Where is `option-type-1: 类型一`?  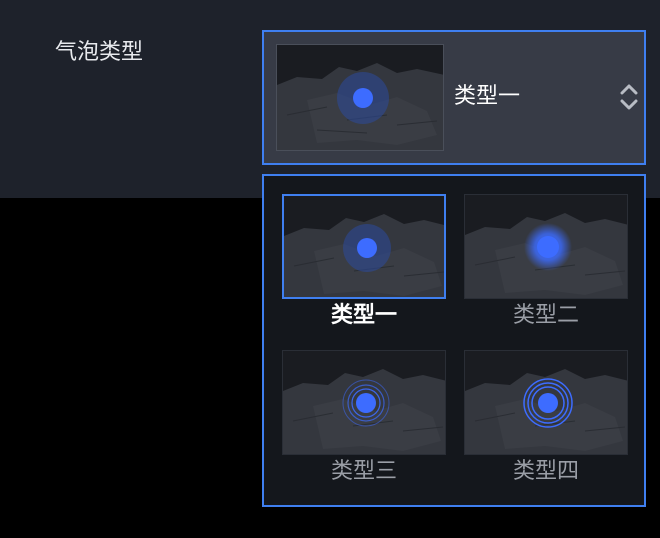
option-type-1: 类型一 is located at coordinates (364, 264).